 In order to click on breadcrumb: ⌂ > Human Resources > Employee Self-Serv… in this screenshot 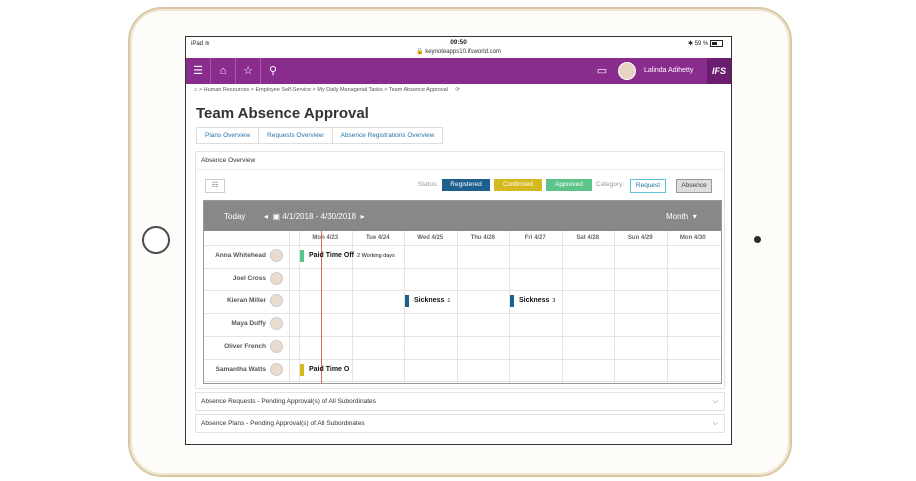, I will do `click(327, 90)`.